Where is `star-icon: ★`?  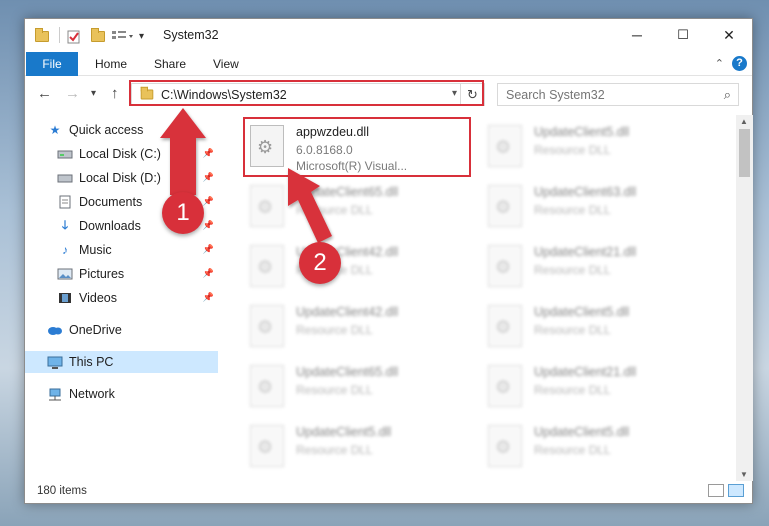
star-icon: ★ is located at coordinates (55, 130).